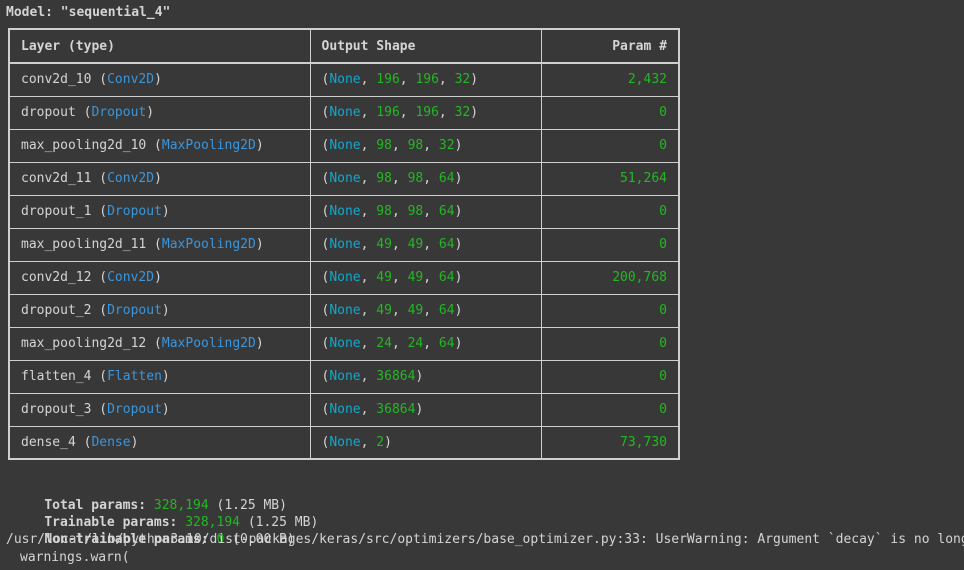 This screenshot has height=570, width=964. I want to click on layer-cell: dropout_1 (Dropout), so click(159, 211).